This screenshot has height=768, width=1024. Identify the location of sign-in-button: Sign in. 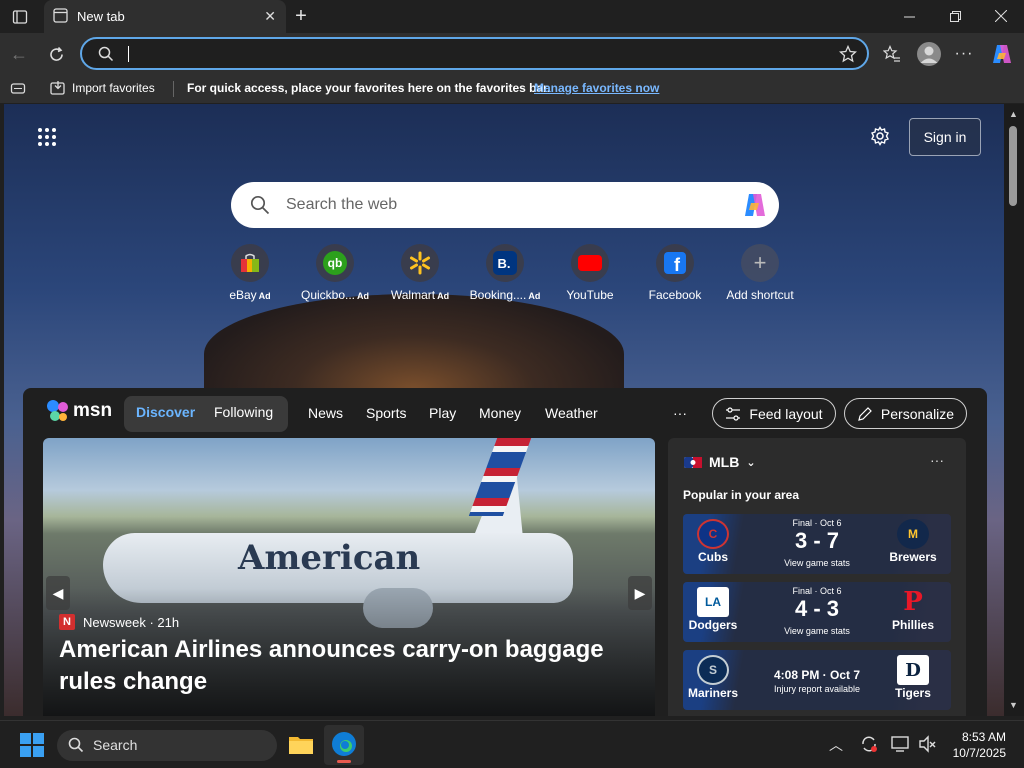
(945, 137).